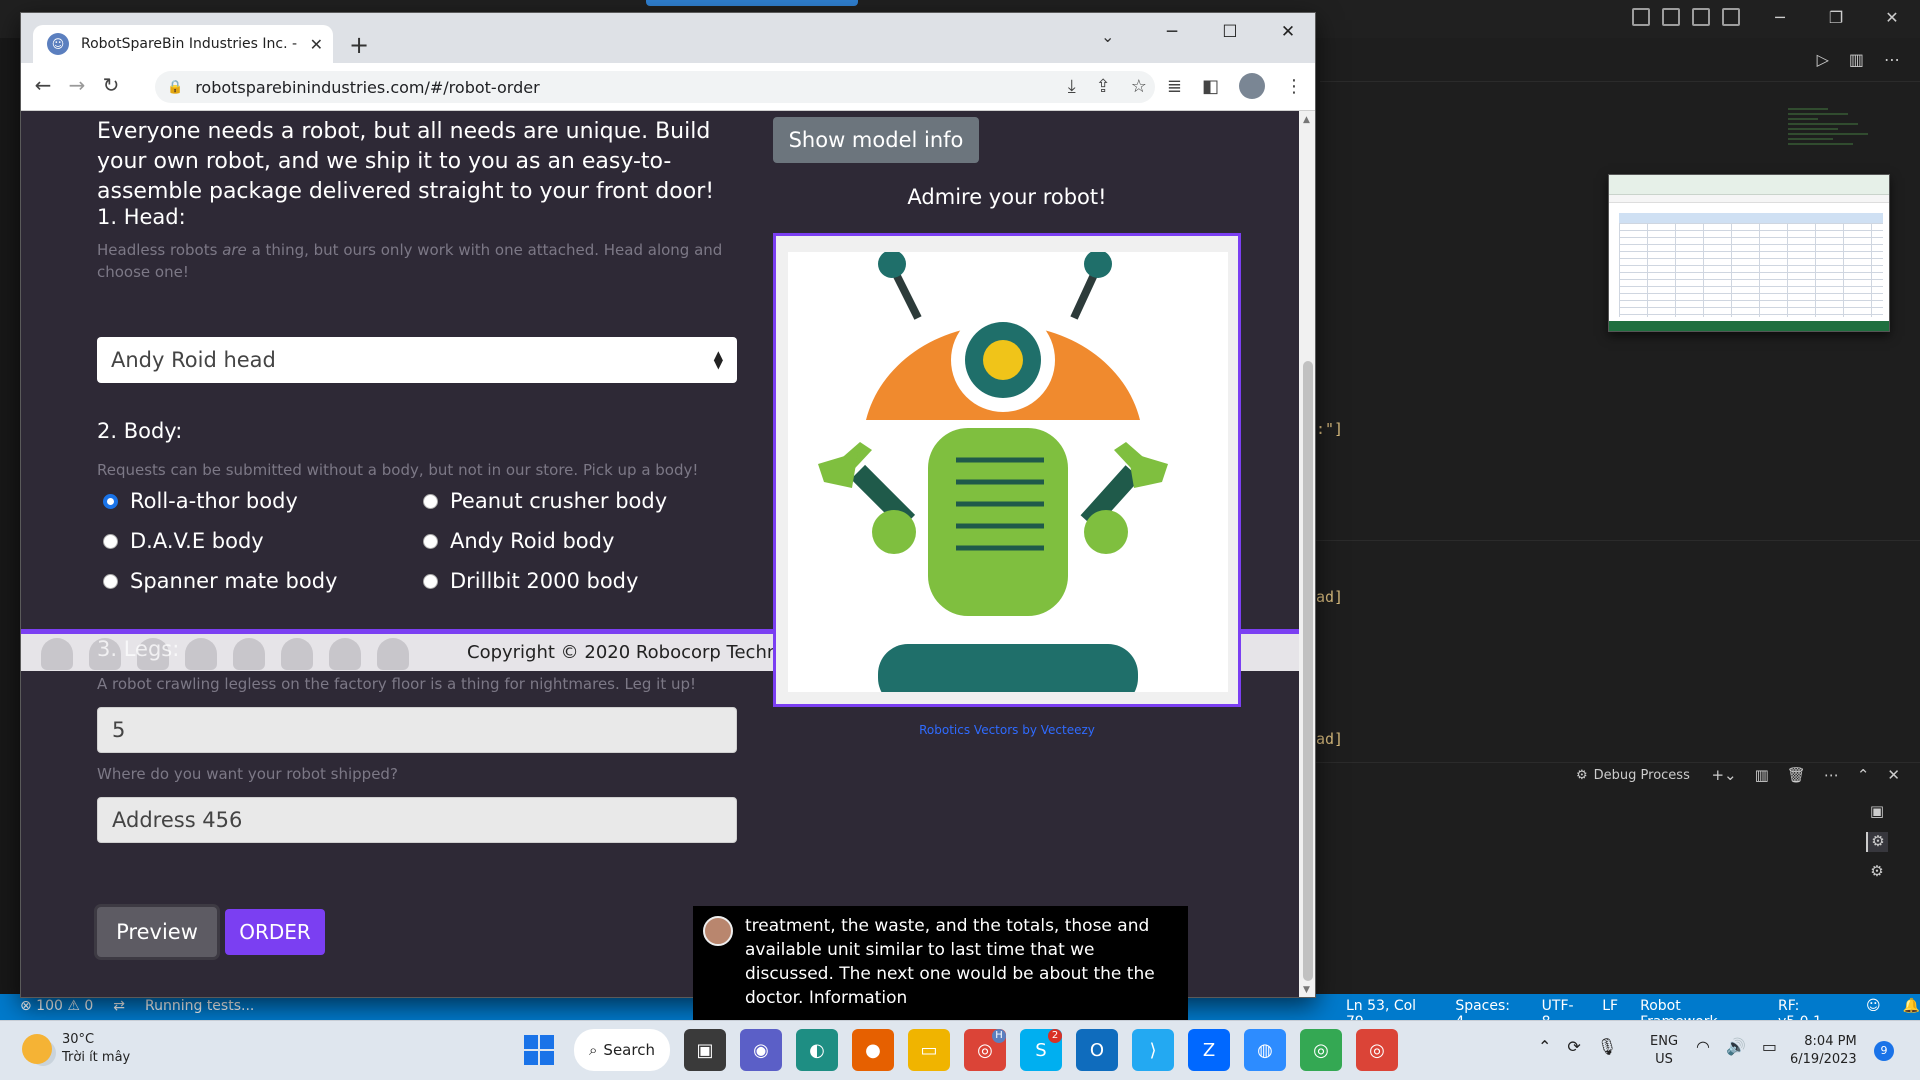 The image size is (1920, 1080). Describe the element at coordinates (417, 360) in the screenshot. I see `head-select: Andy Roid head ▲ ▼` at that location.